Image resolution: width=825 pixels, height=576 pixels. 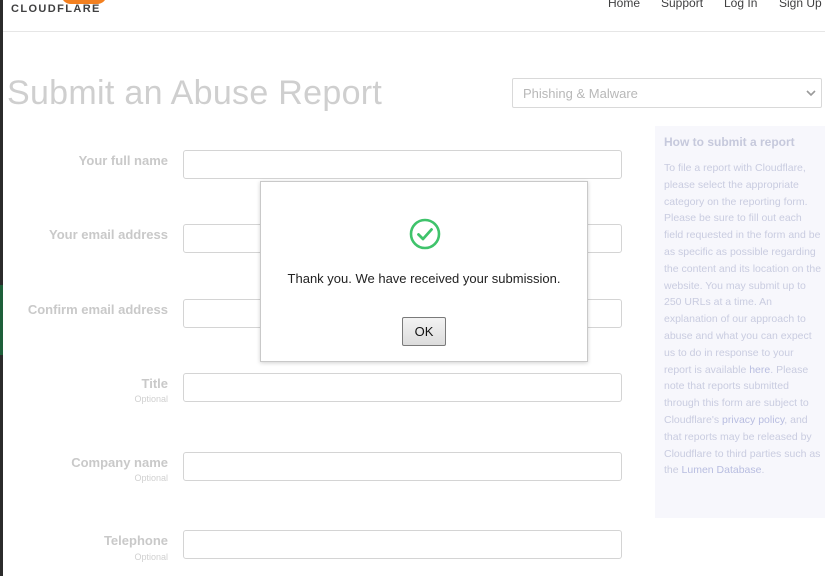 I want to click on telephone-input, so click(x=402, y=544).